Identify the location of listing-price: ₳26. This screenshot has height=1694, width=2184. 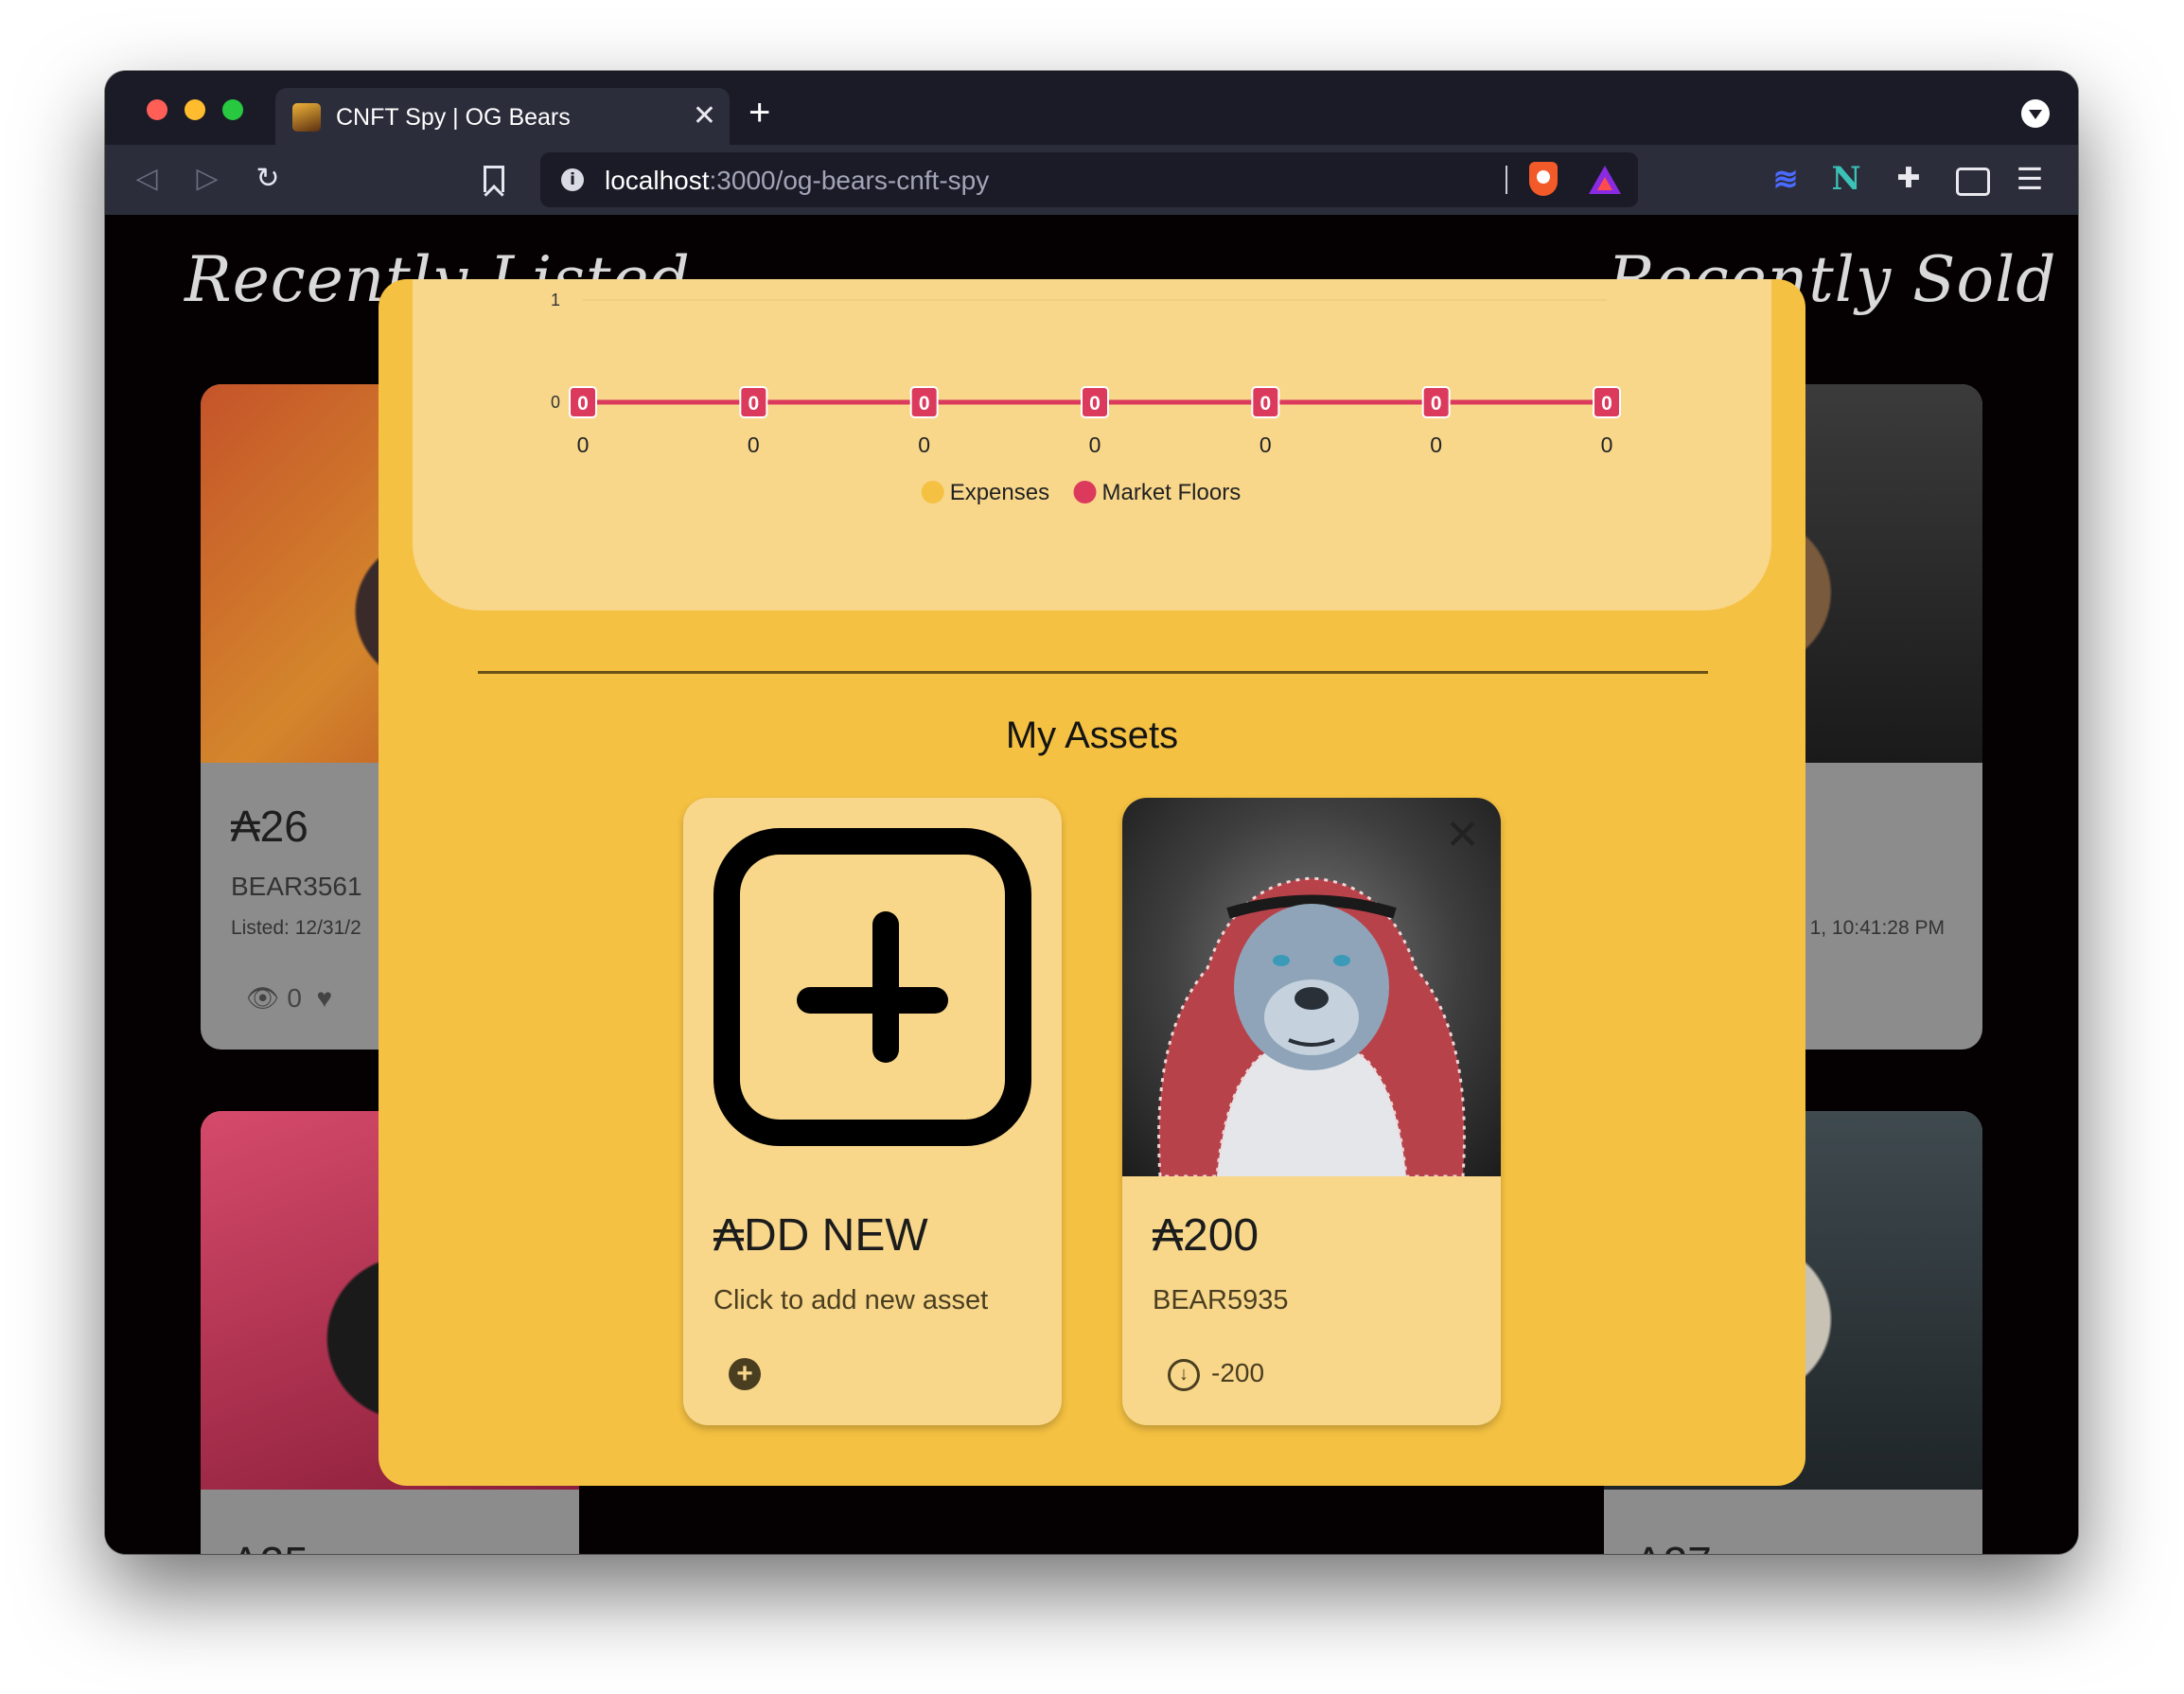
(269, 826).